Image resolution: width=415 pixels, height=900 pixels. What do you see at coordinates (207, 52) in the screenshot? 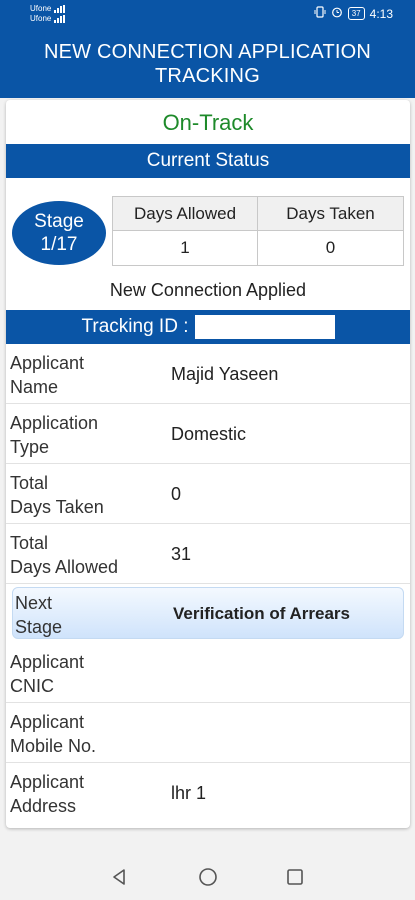
I see `page-title-line-1: NEW CONNECTION APPLICATION` at bounding box center [207, 52].